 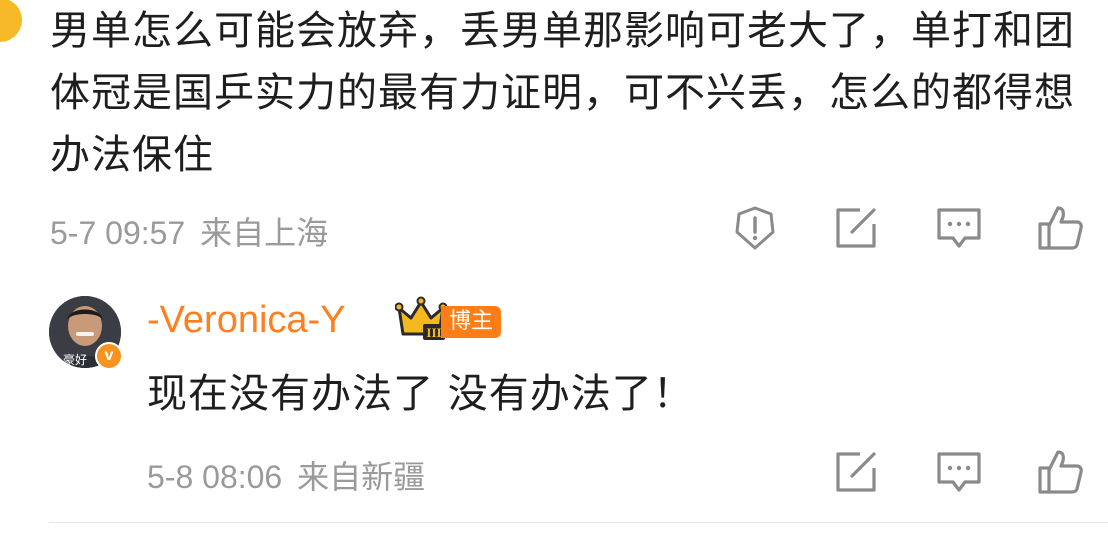 I want to click on previous-avatar, so click(x=11, y=21).